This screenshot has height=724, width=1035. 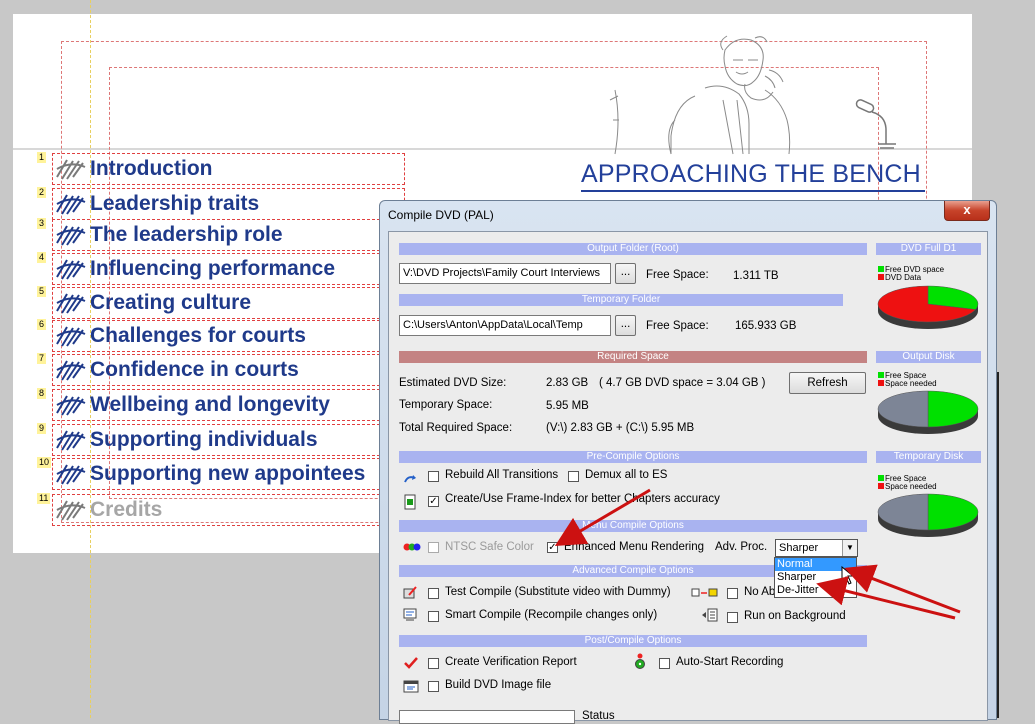 I want to click on temp-free-space-value: 165.933 GB, so click(x=766, y=326).